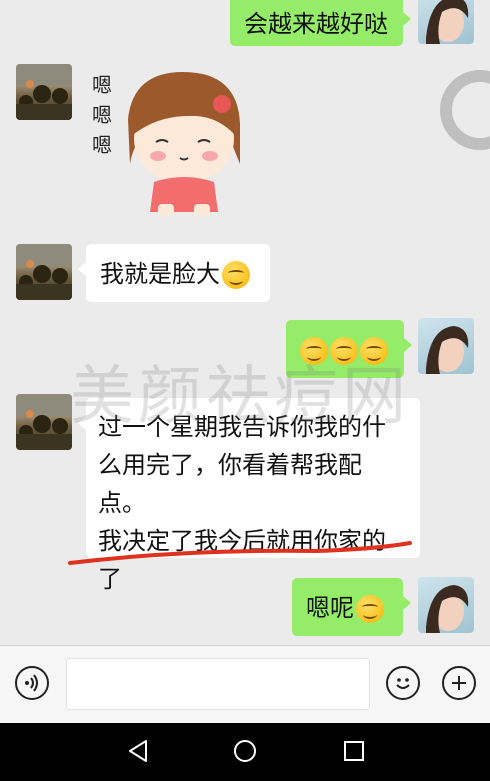  What do you see at coordinates (160, 274) in the screenshot?
I see `message-text: 我就是脸大` at bounding box center [160, 274].